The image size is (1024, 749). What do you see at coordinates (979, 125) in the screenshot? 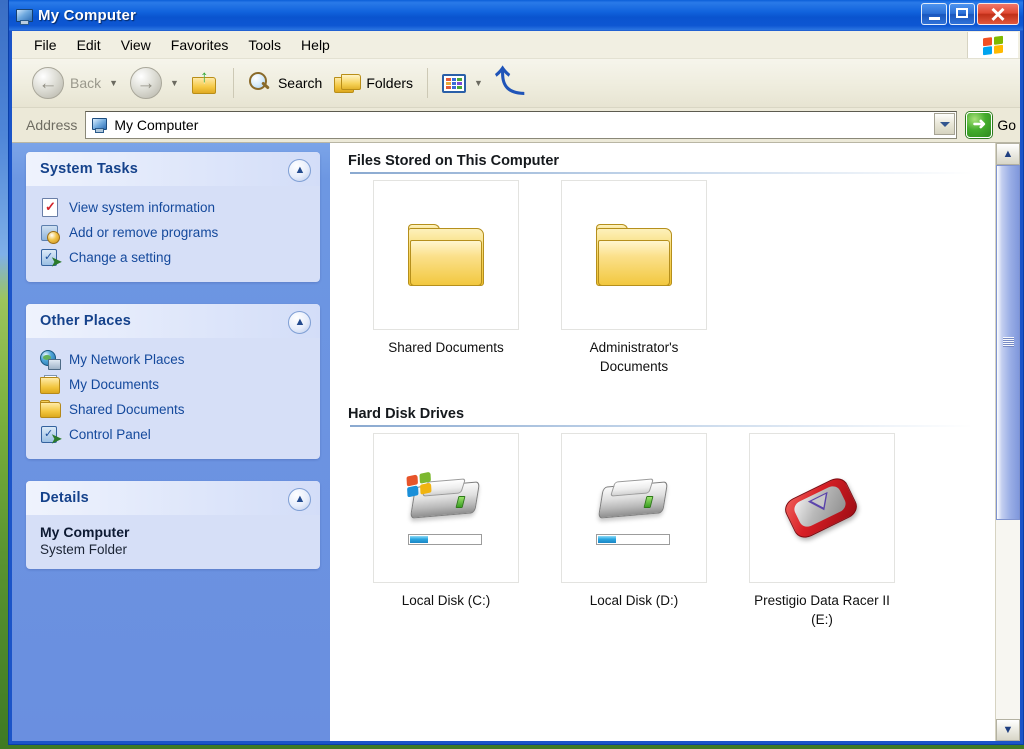
I see `go-arrow-icon: ➜` at bounding box center [979, 125].